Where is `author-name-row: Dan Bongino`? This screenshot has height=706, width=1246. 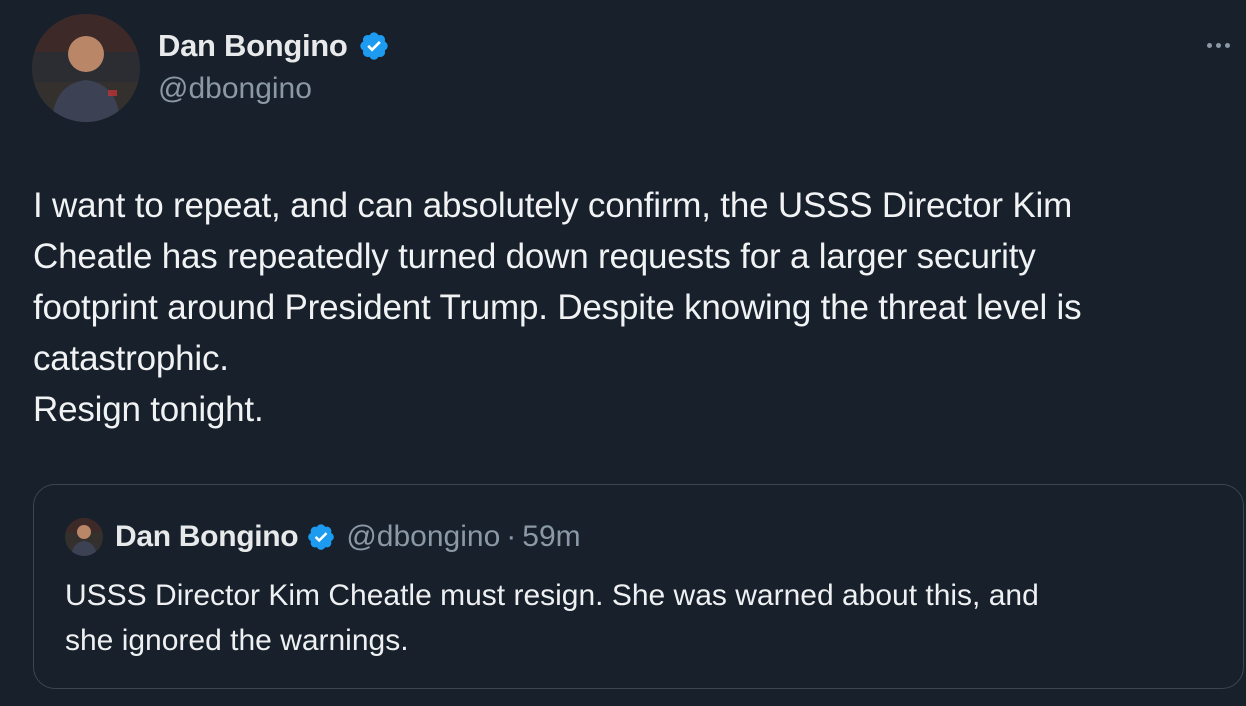
author-name-row: Dan Bongino is located at coordinates (274, 46).